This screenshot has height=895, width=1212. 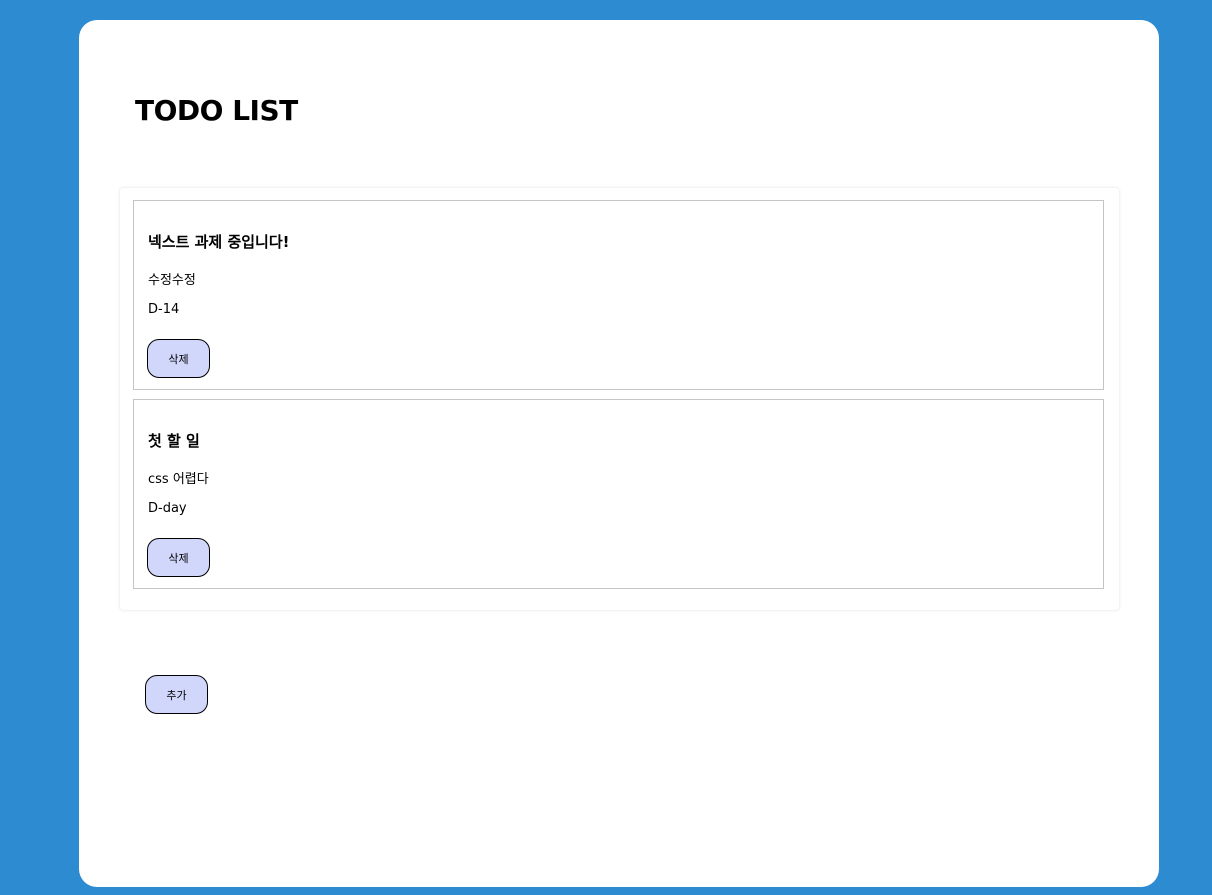 What do you see at coordinates (167, 508) in the screenshot?
I see `todo-due: D-day` at bounding box center [167, 508].